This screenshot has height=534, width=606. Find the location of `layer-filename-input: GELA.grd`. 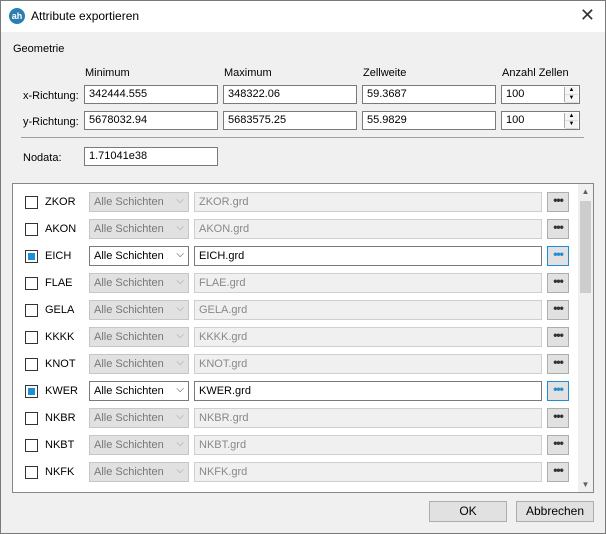

layer-filename-input: GELA.grd is located at coordinates (368, 310).